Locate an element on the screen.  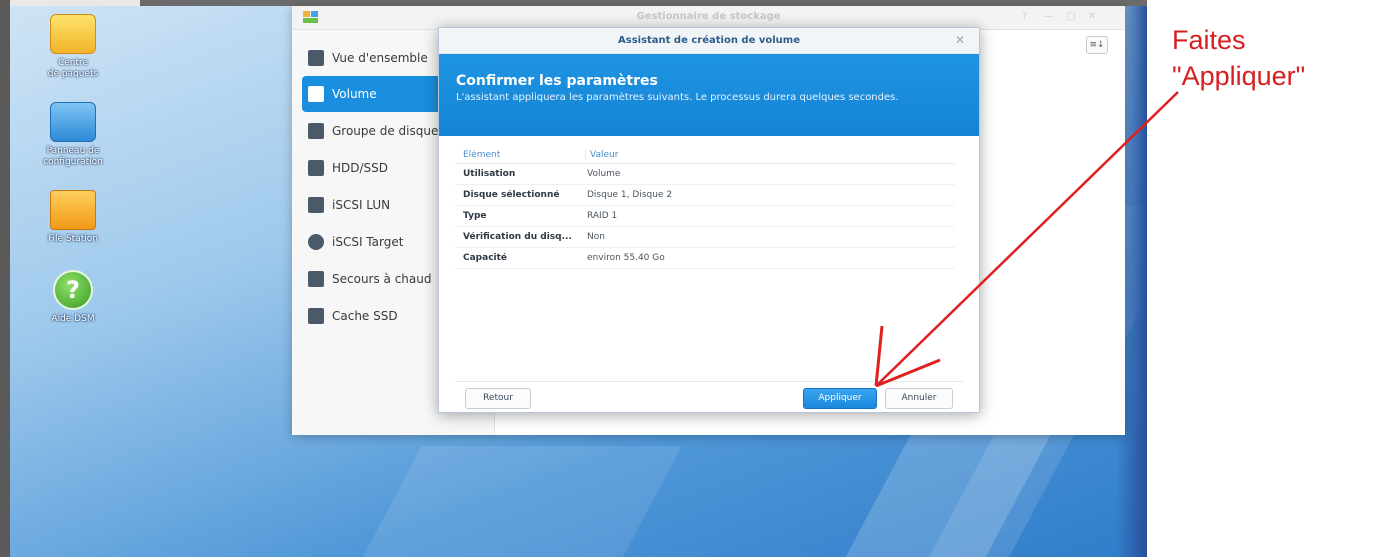
back-button: Retour is located at coordinates (498, 398).